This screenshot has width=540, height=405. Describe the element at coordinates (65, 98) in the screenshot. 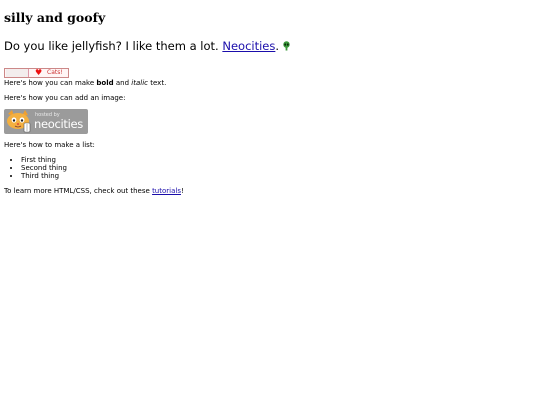

I see `image-paragraph: Here's how you can add an image:` at that location.